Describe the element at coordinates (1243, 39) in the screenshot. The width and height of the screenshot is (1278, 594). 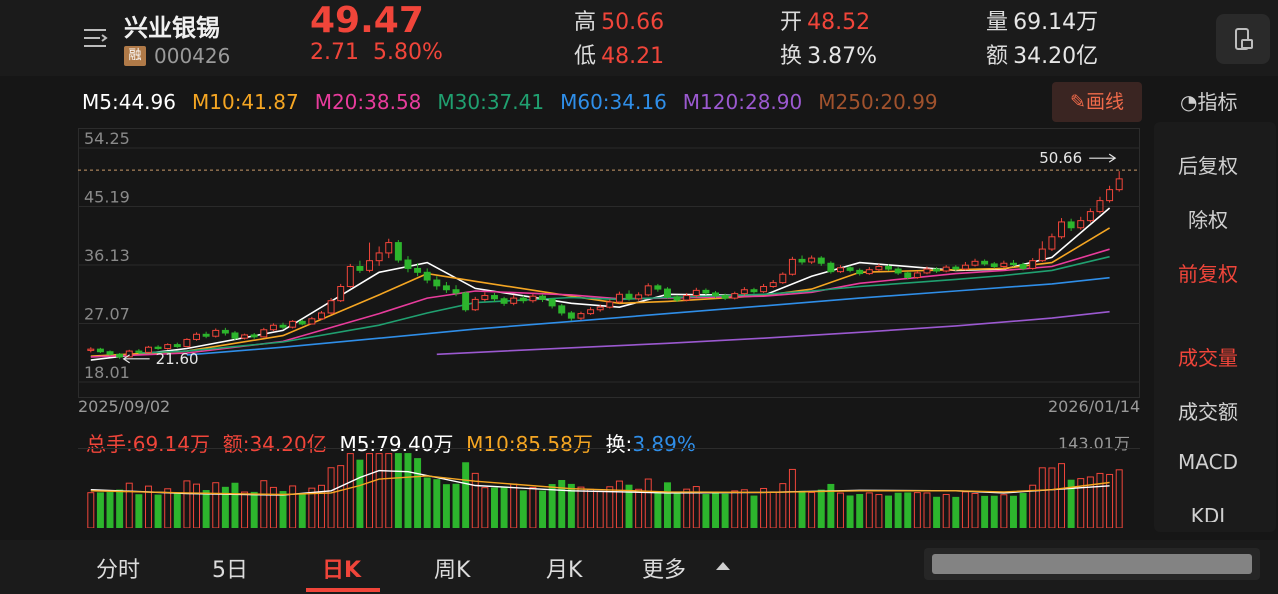
I see `landscape-toggle-button` at that location.